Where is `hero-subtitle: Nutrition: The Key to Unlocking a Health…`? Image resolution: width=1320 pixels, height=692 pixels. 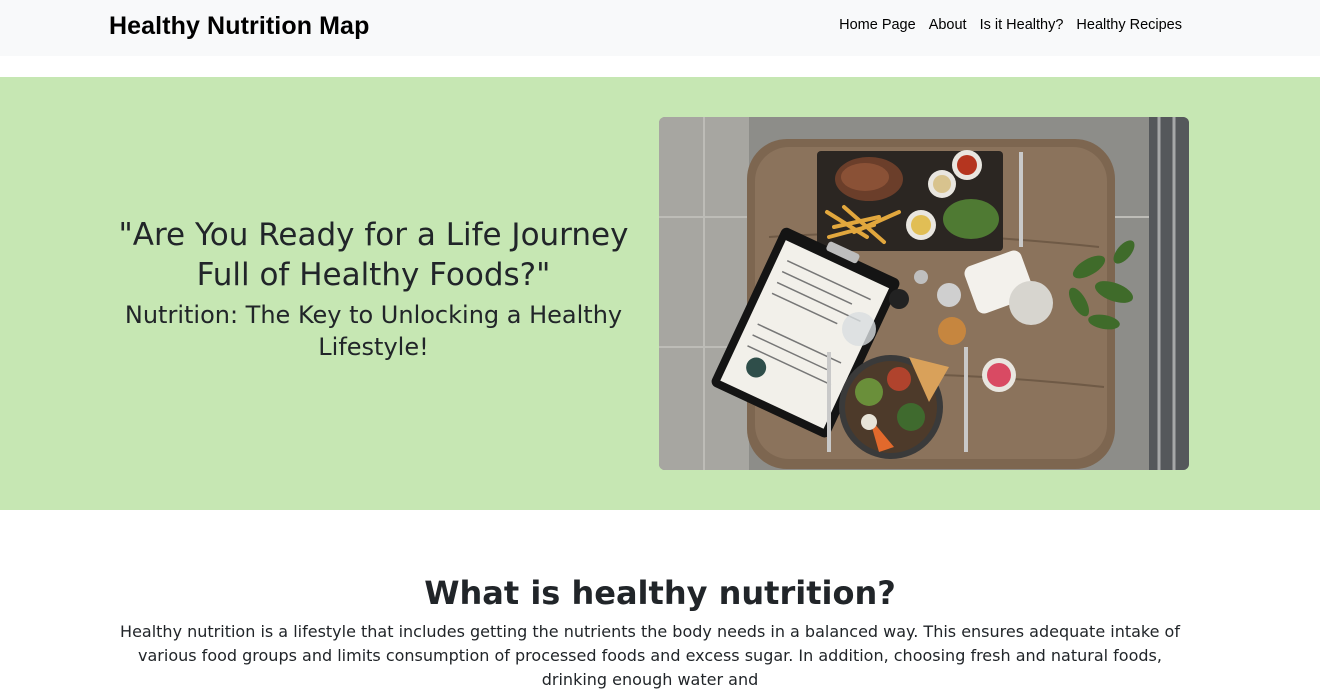 hero-subtitle: Nutrition: The Key to Unlocking a Health… is located at coordinates (373, 331).